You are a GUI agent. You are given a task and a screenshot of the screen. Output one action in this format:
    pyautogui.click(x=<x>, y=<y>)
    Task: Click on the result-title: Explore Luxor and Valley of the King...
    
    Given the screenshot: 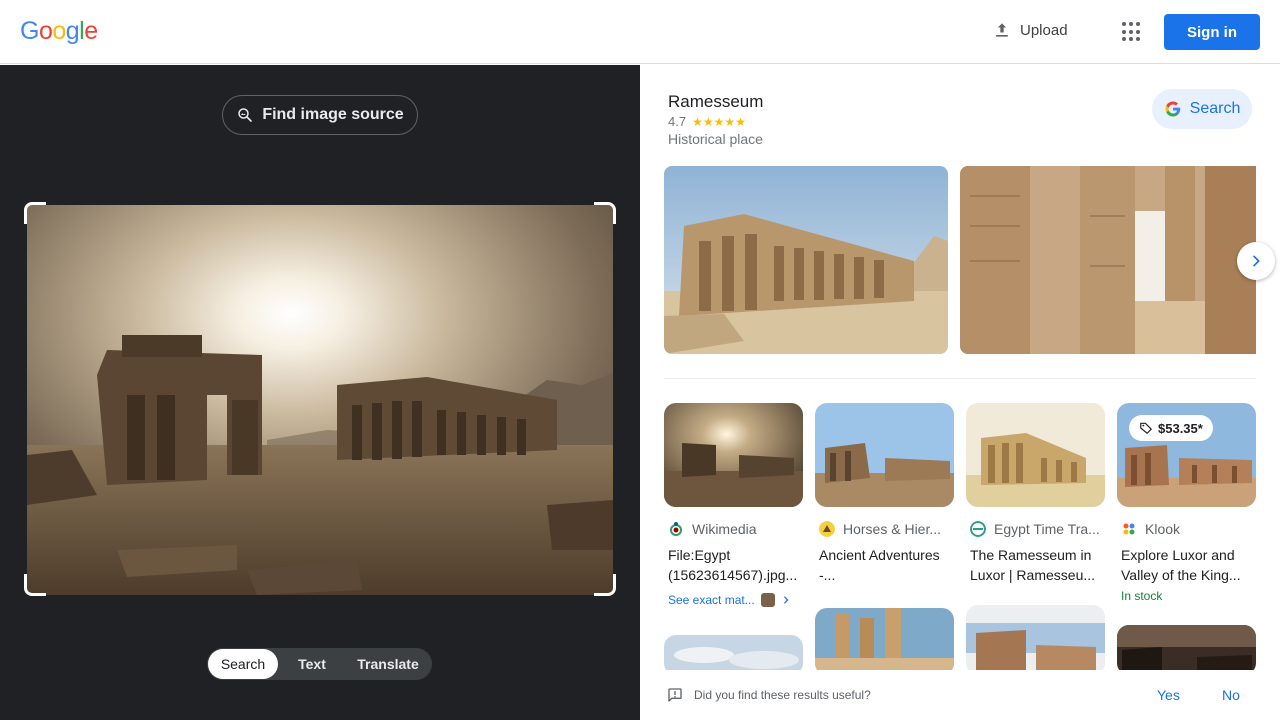 What is the action you would take?
    pyautogui.click(x=1186, y=565)
    